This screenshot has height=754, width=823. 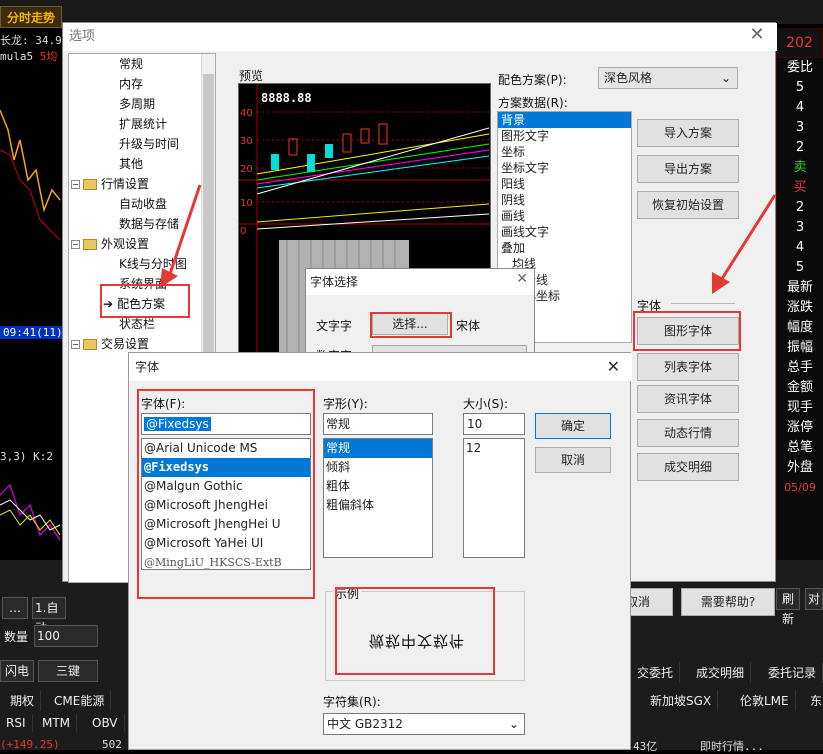 I want to click on dynamic-quote-button: 动态行情, so click(x=688, y=433).